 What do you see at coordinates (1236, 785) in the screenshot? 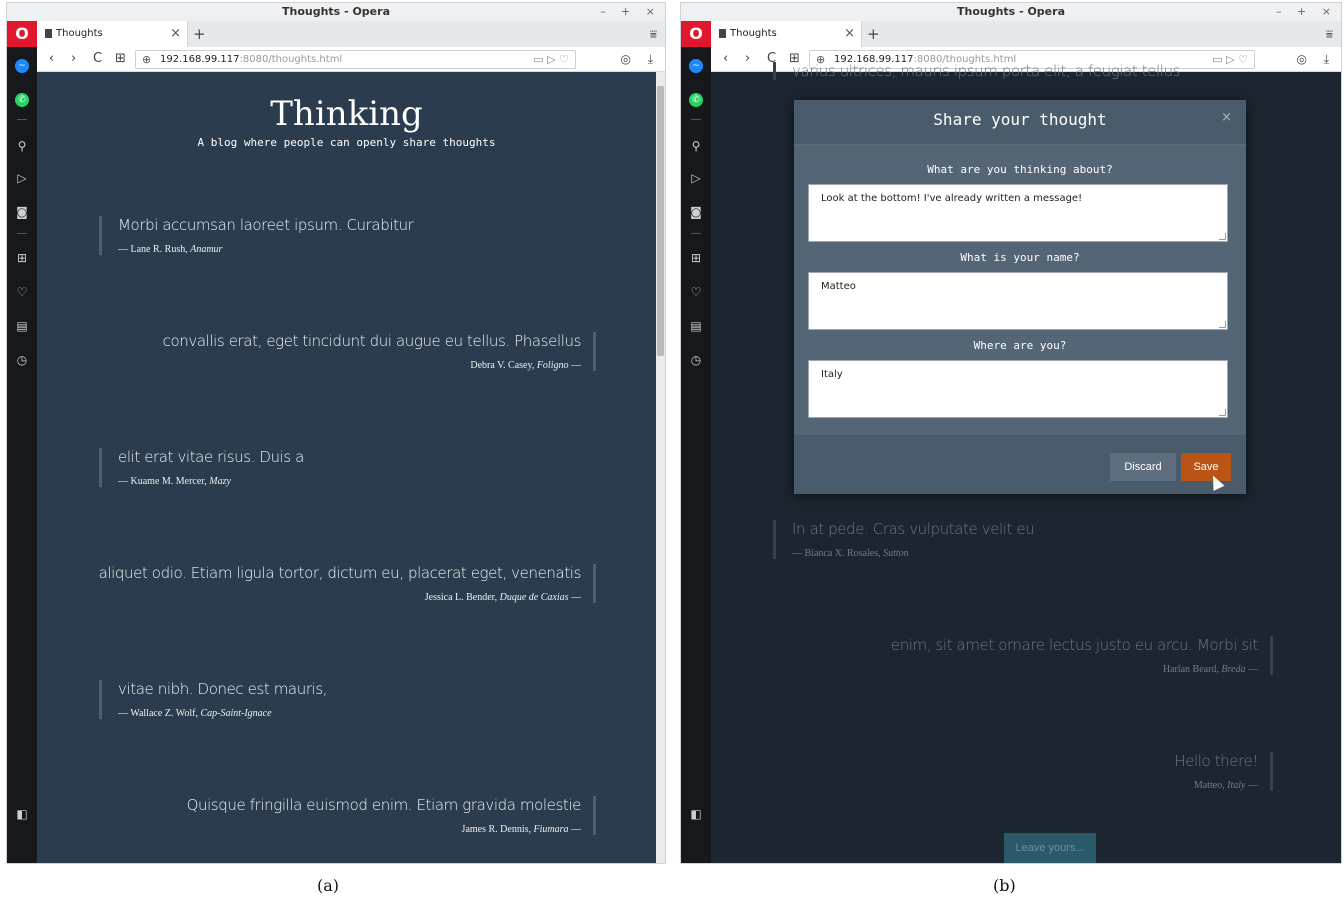
I see `author-place: Italy` at bounding box center [1236, 785].